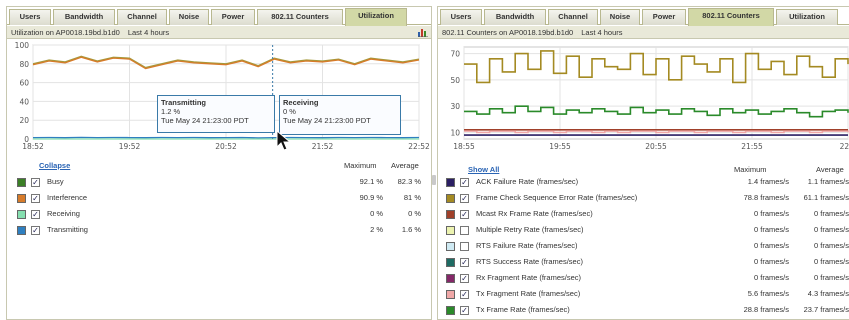 This screenshot has width=849, height=320. I want to click on series-max: 5.6 frames/s, so click(768, 293).